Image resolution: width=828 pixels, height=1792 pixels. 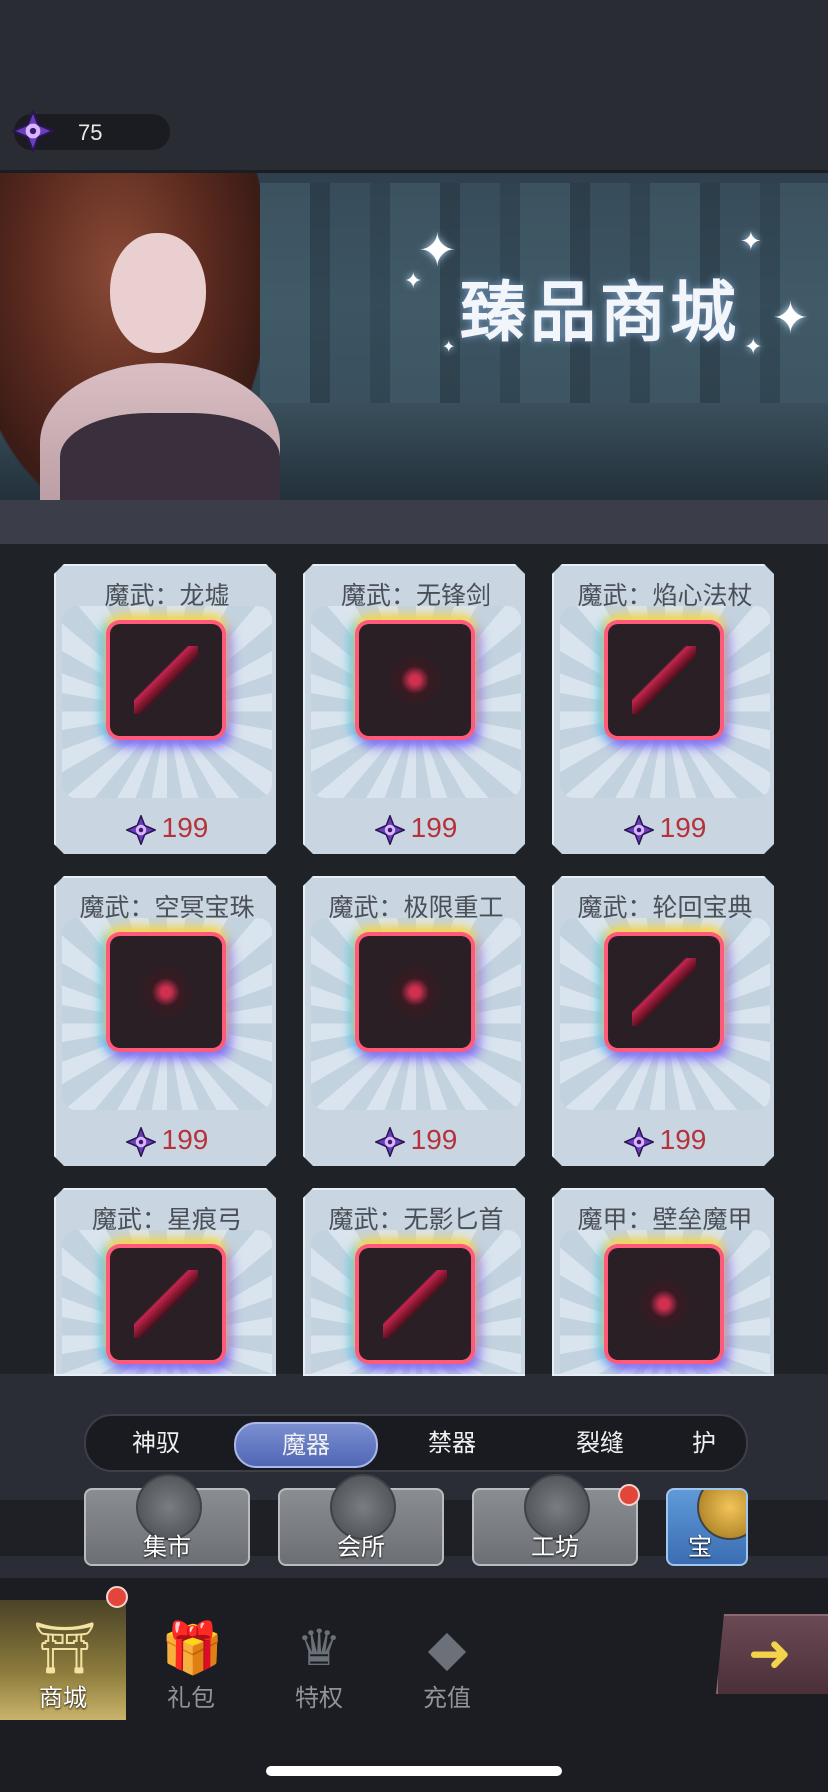 I want to click on dagger-icon, so click(x=415, y=1304).